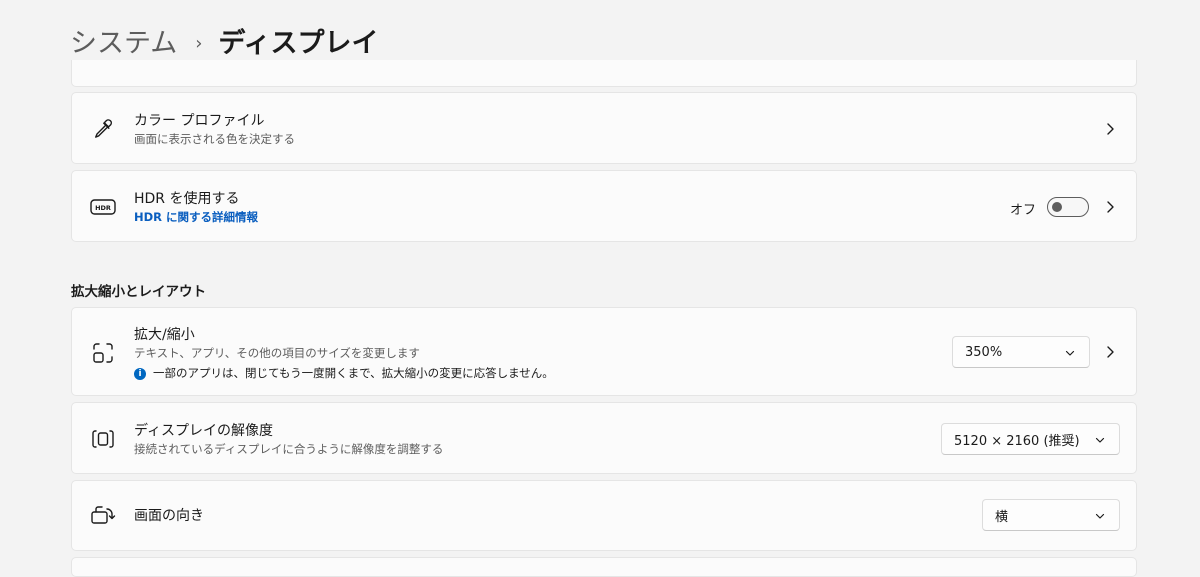 The width and height of the screenshot is (1200, 577). I want to click on section-title-scale-layout: 拡大縮小とレイアウト, so click(138, 292).